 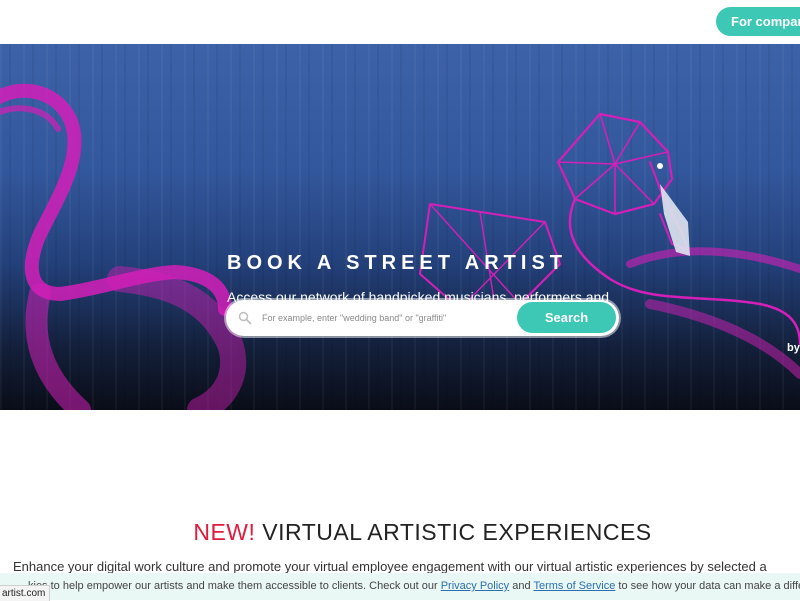 I want to click on for-companies-button: For companies, so click(x=758, y=21).